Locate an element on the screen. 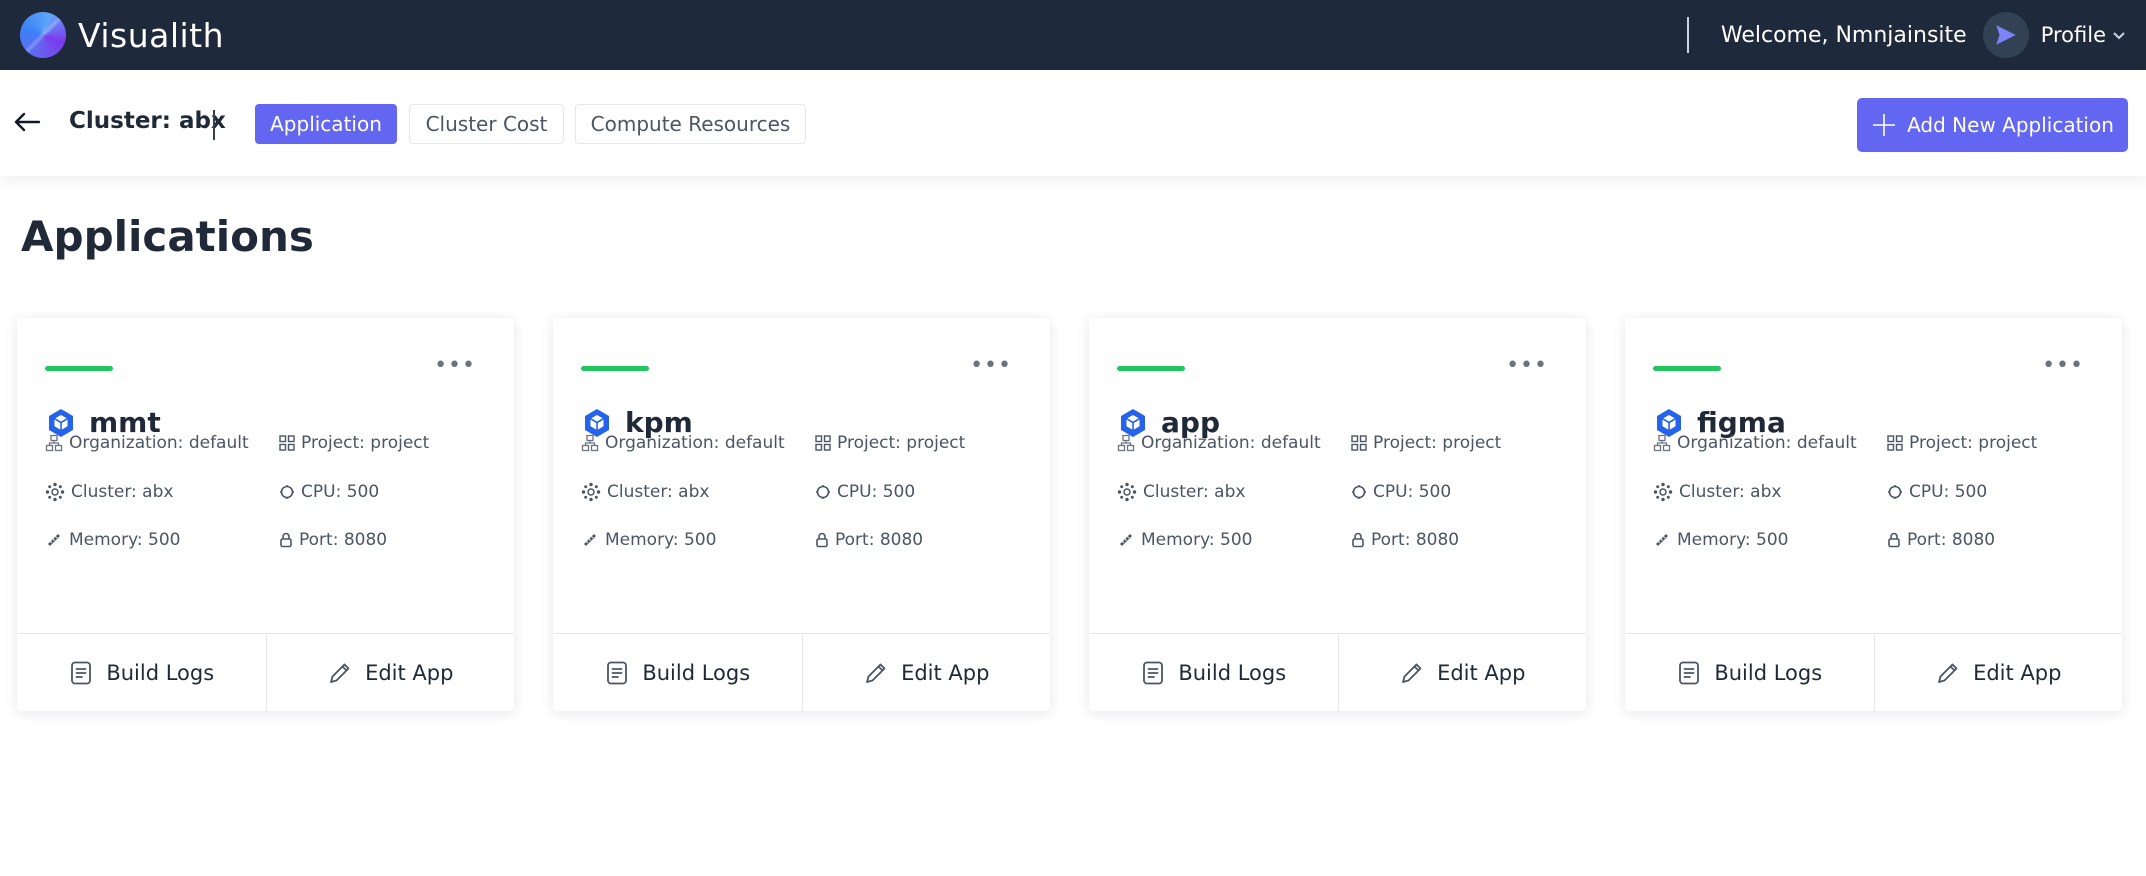  tab-compute-resources: Compute Resources is located at coordinates (690, 124).